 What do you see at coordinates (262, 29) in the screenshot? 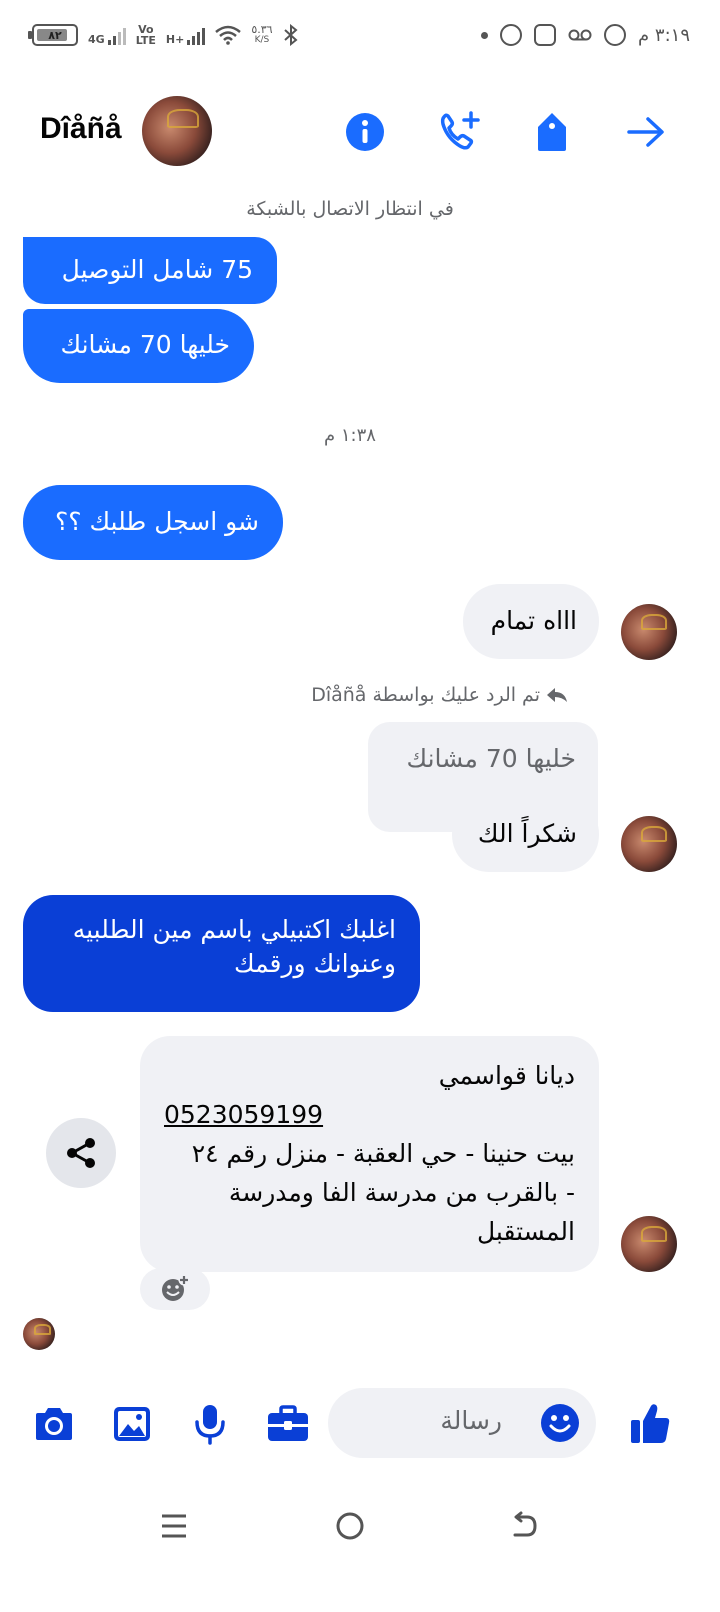
I see `data-speed: ٥.٣٦` at bounding box center [262, 29].